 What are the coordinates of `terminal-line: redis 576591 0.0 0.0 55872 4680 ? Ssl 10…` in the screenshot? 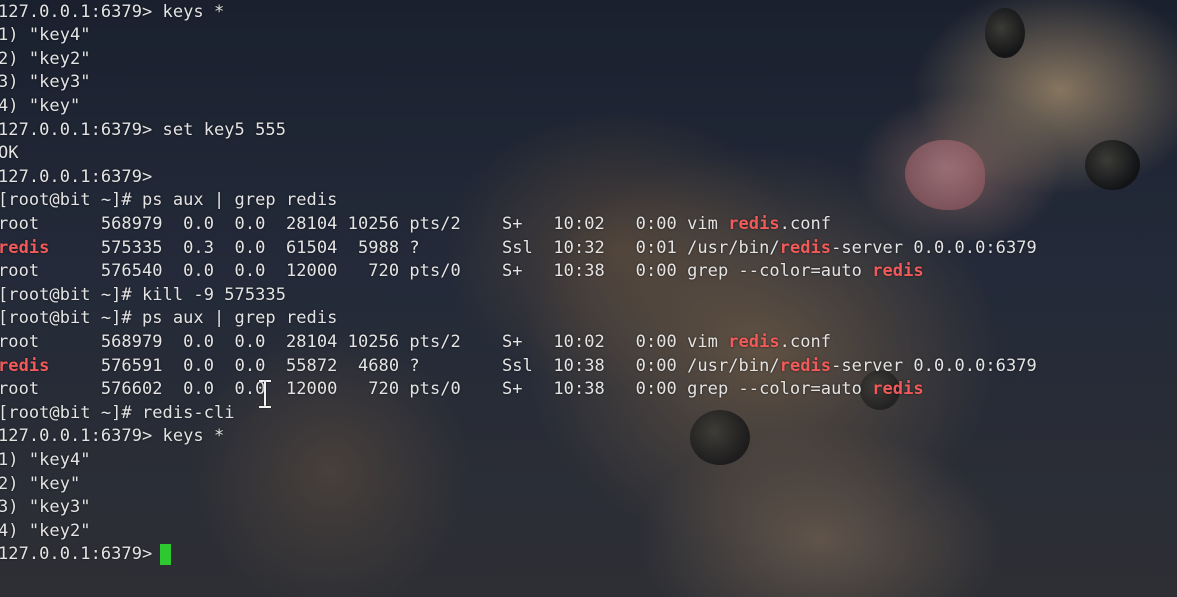 It's located at (518, 367).